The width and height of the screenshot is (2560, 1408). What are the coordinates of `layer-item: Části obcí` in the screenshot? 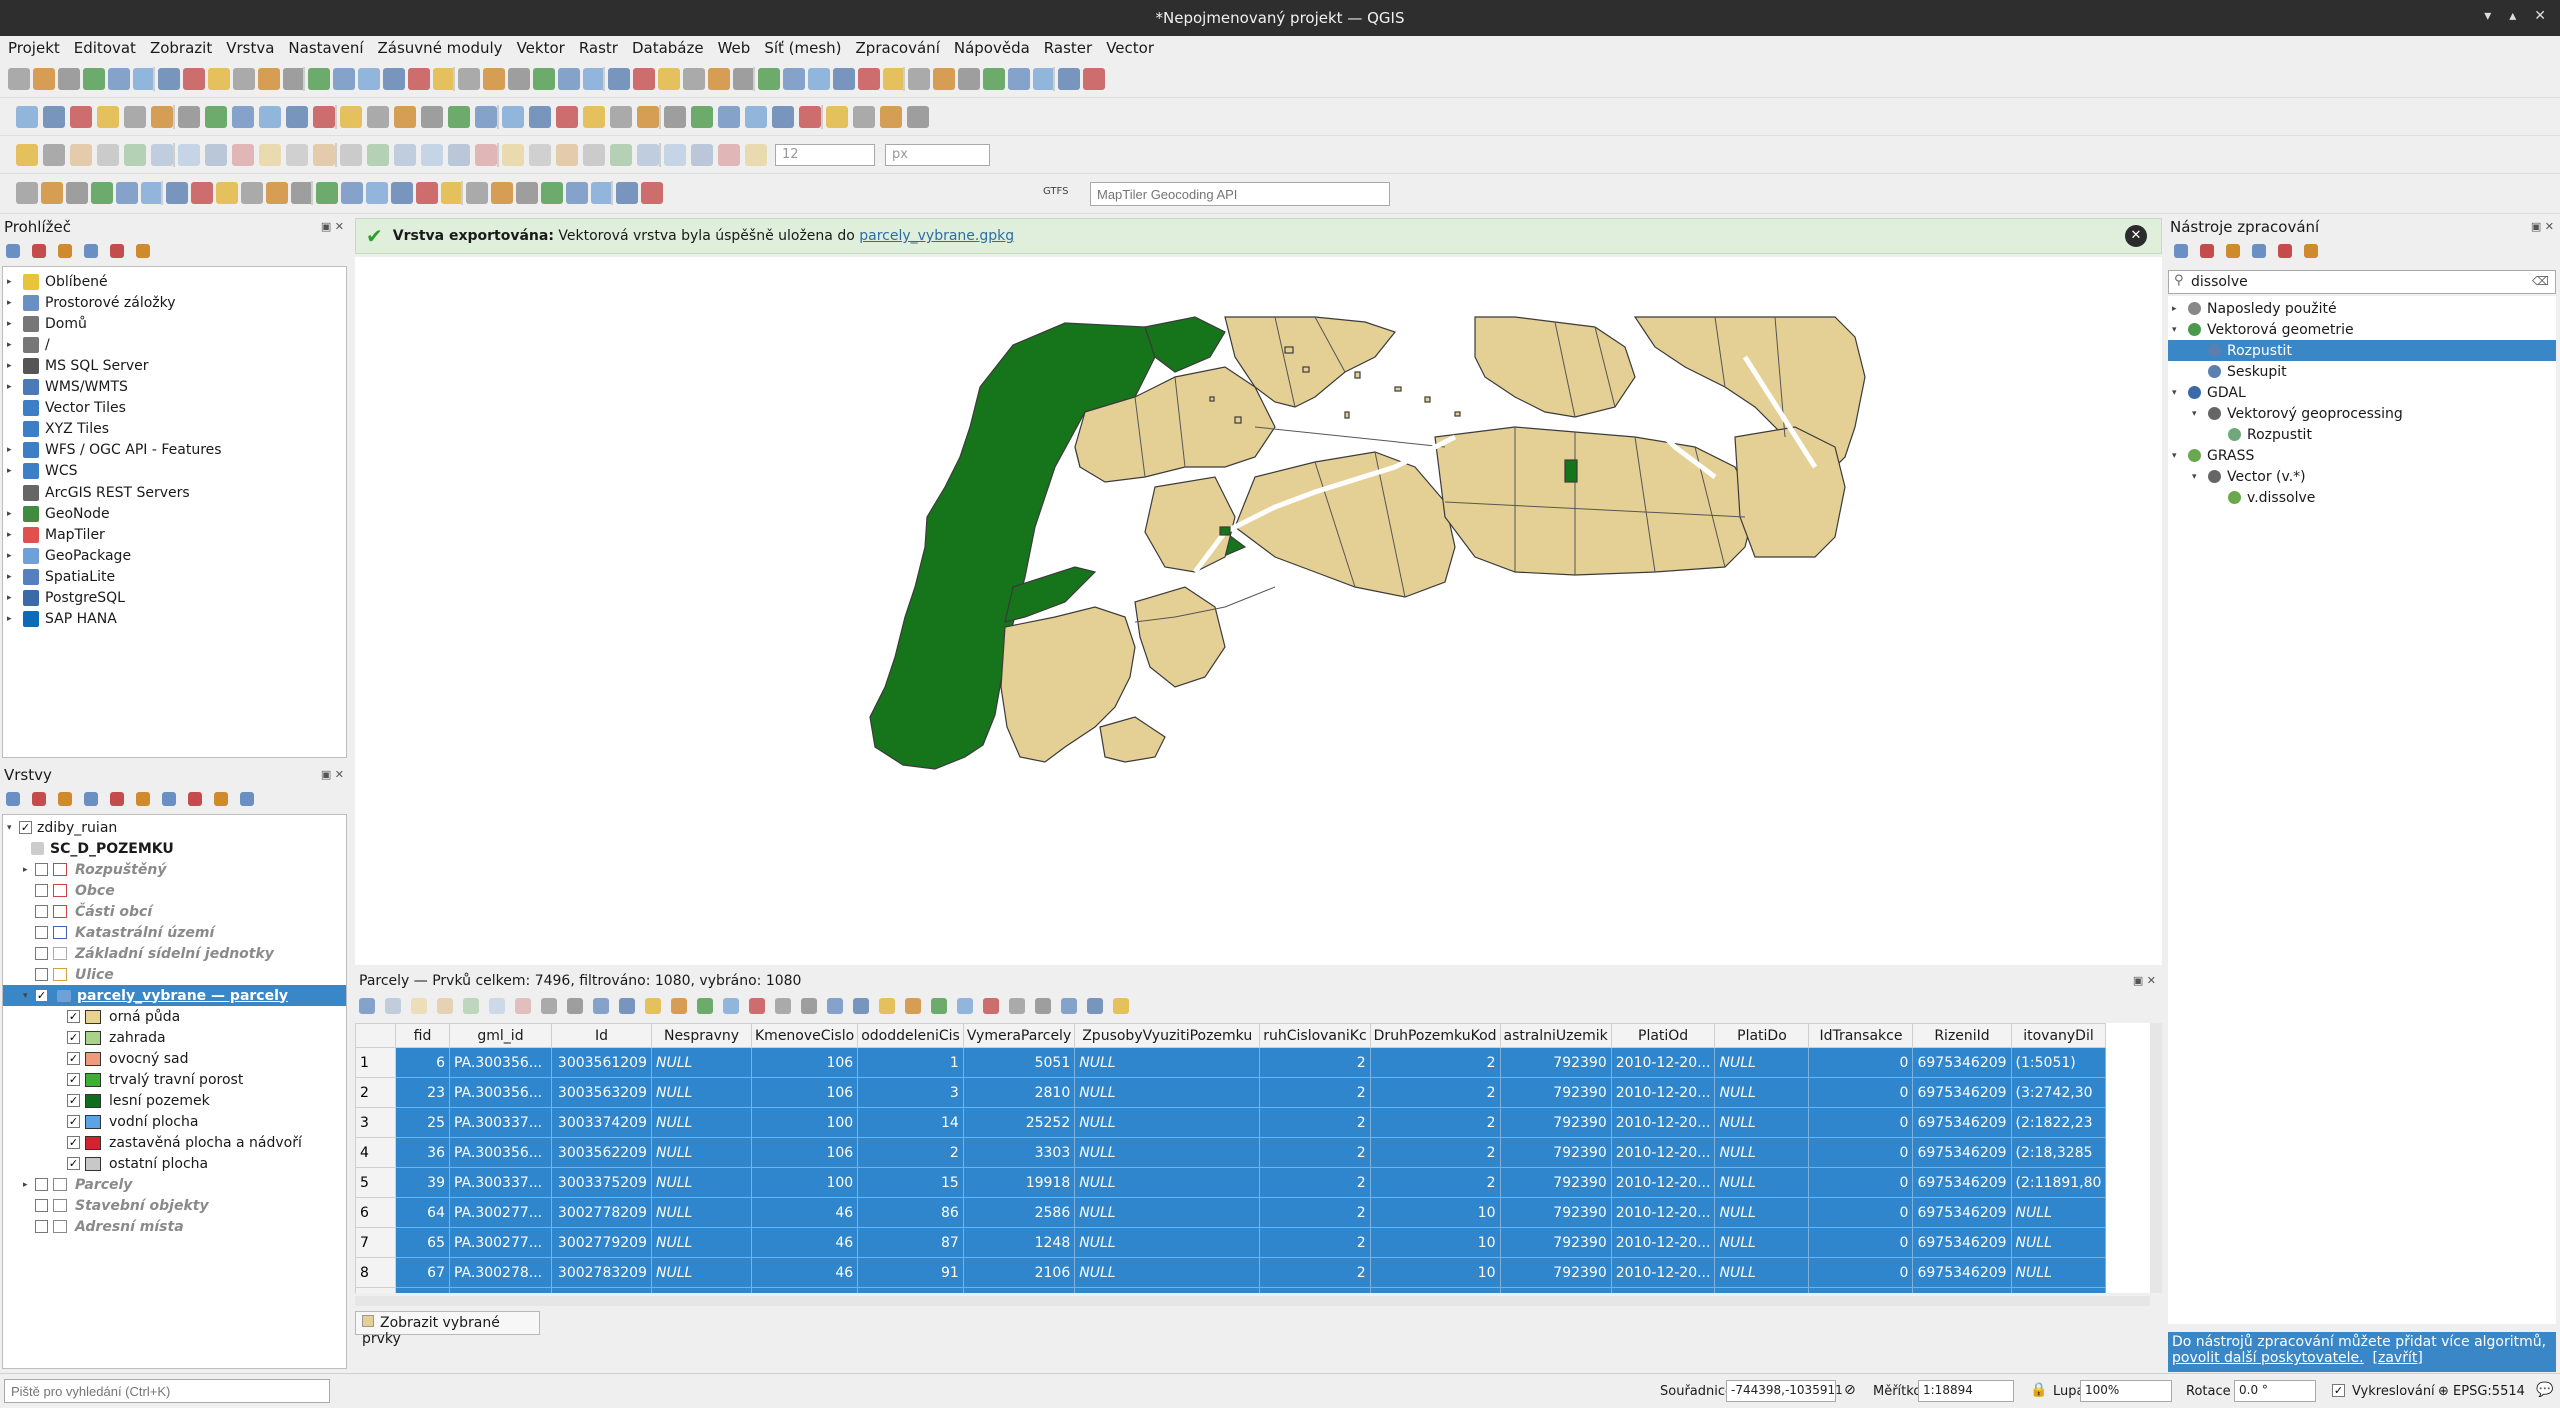 It's located at (174, 911).